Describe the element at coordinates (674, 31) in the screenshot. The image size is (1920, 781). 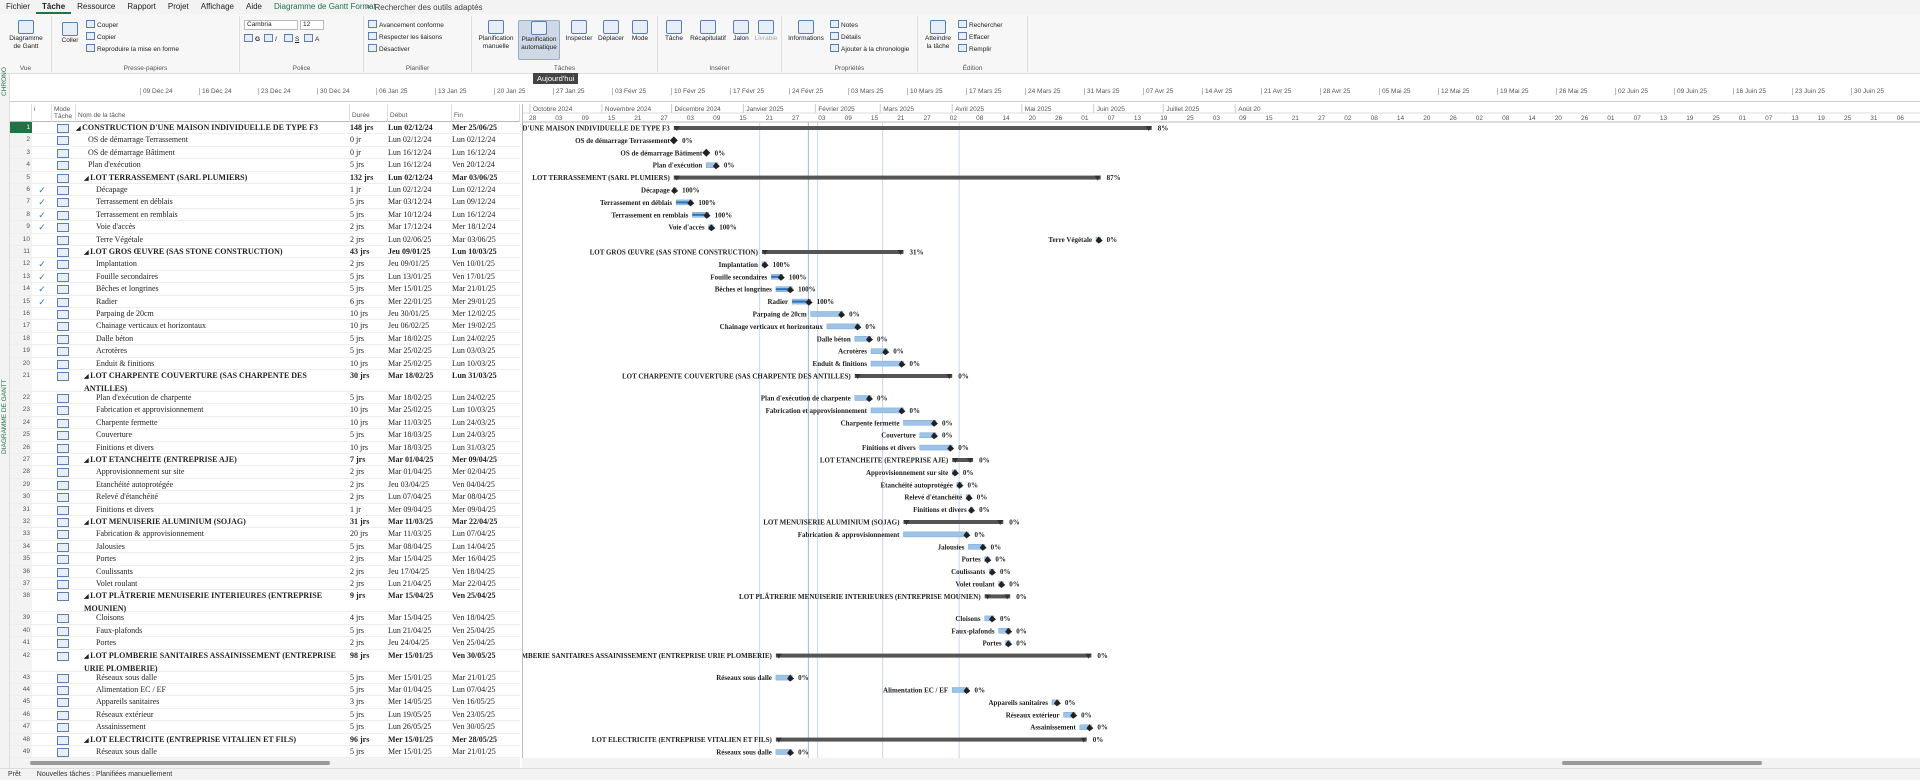
I see `tache-button: Tâche` at that location.